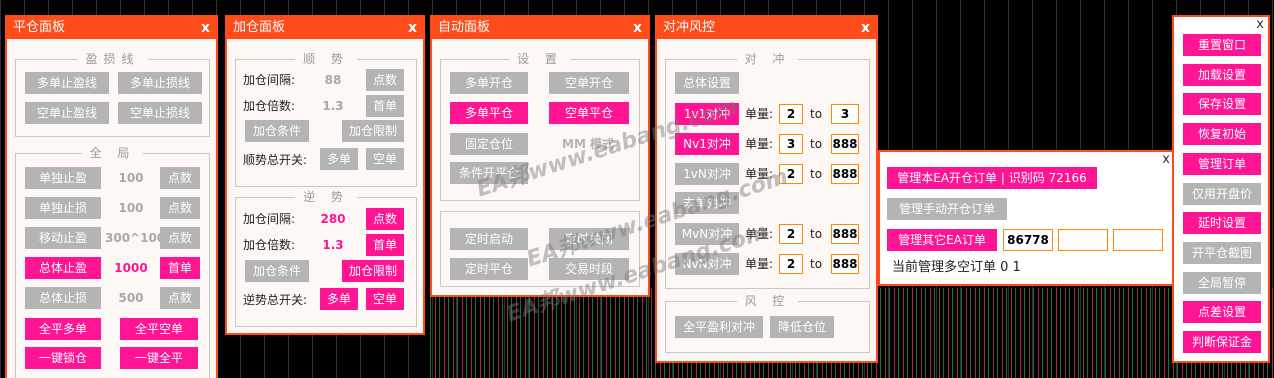  What do you see at coordinates (942, 240) in the screenshot?
I see `manage-other-ea-orders-button: 管理其它EA订单` at bounding box center [942, 240].